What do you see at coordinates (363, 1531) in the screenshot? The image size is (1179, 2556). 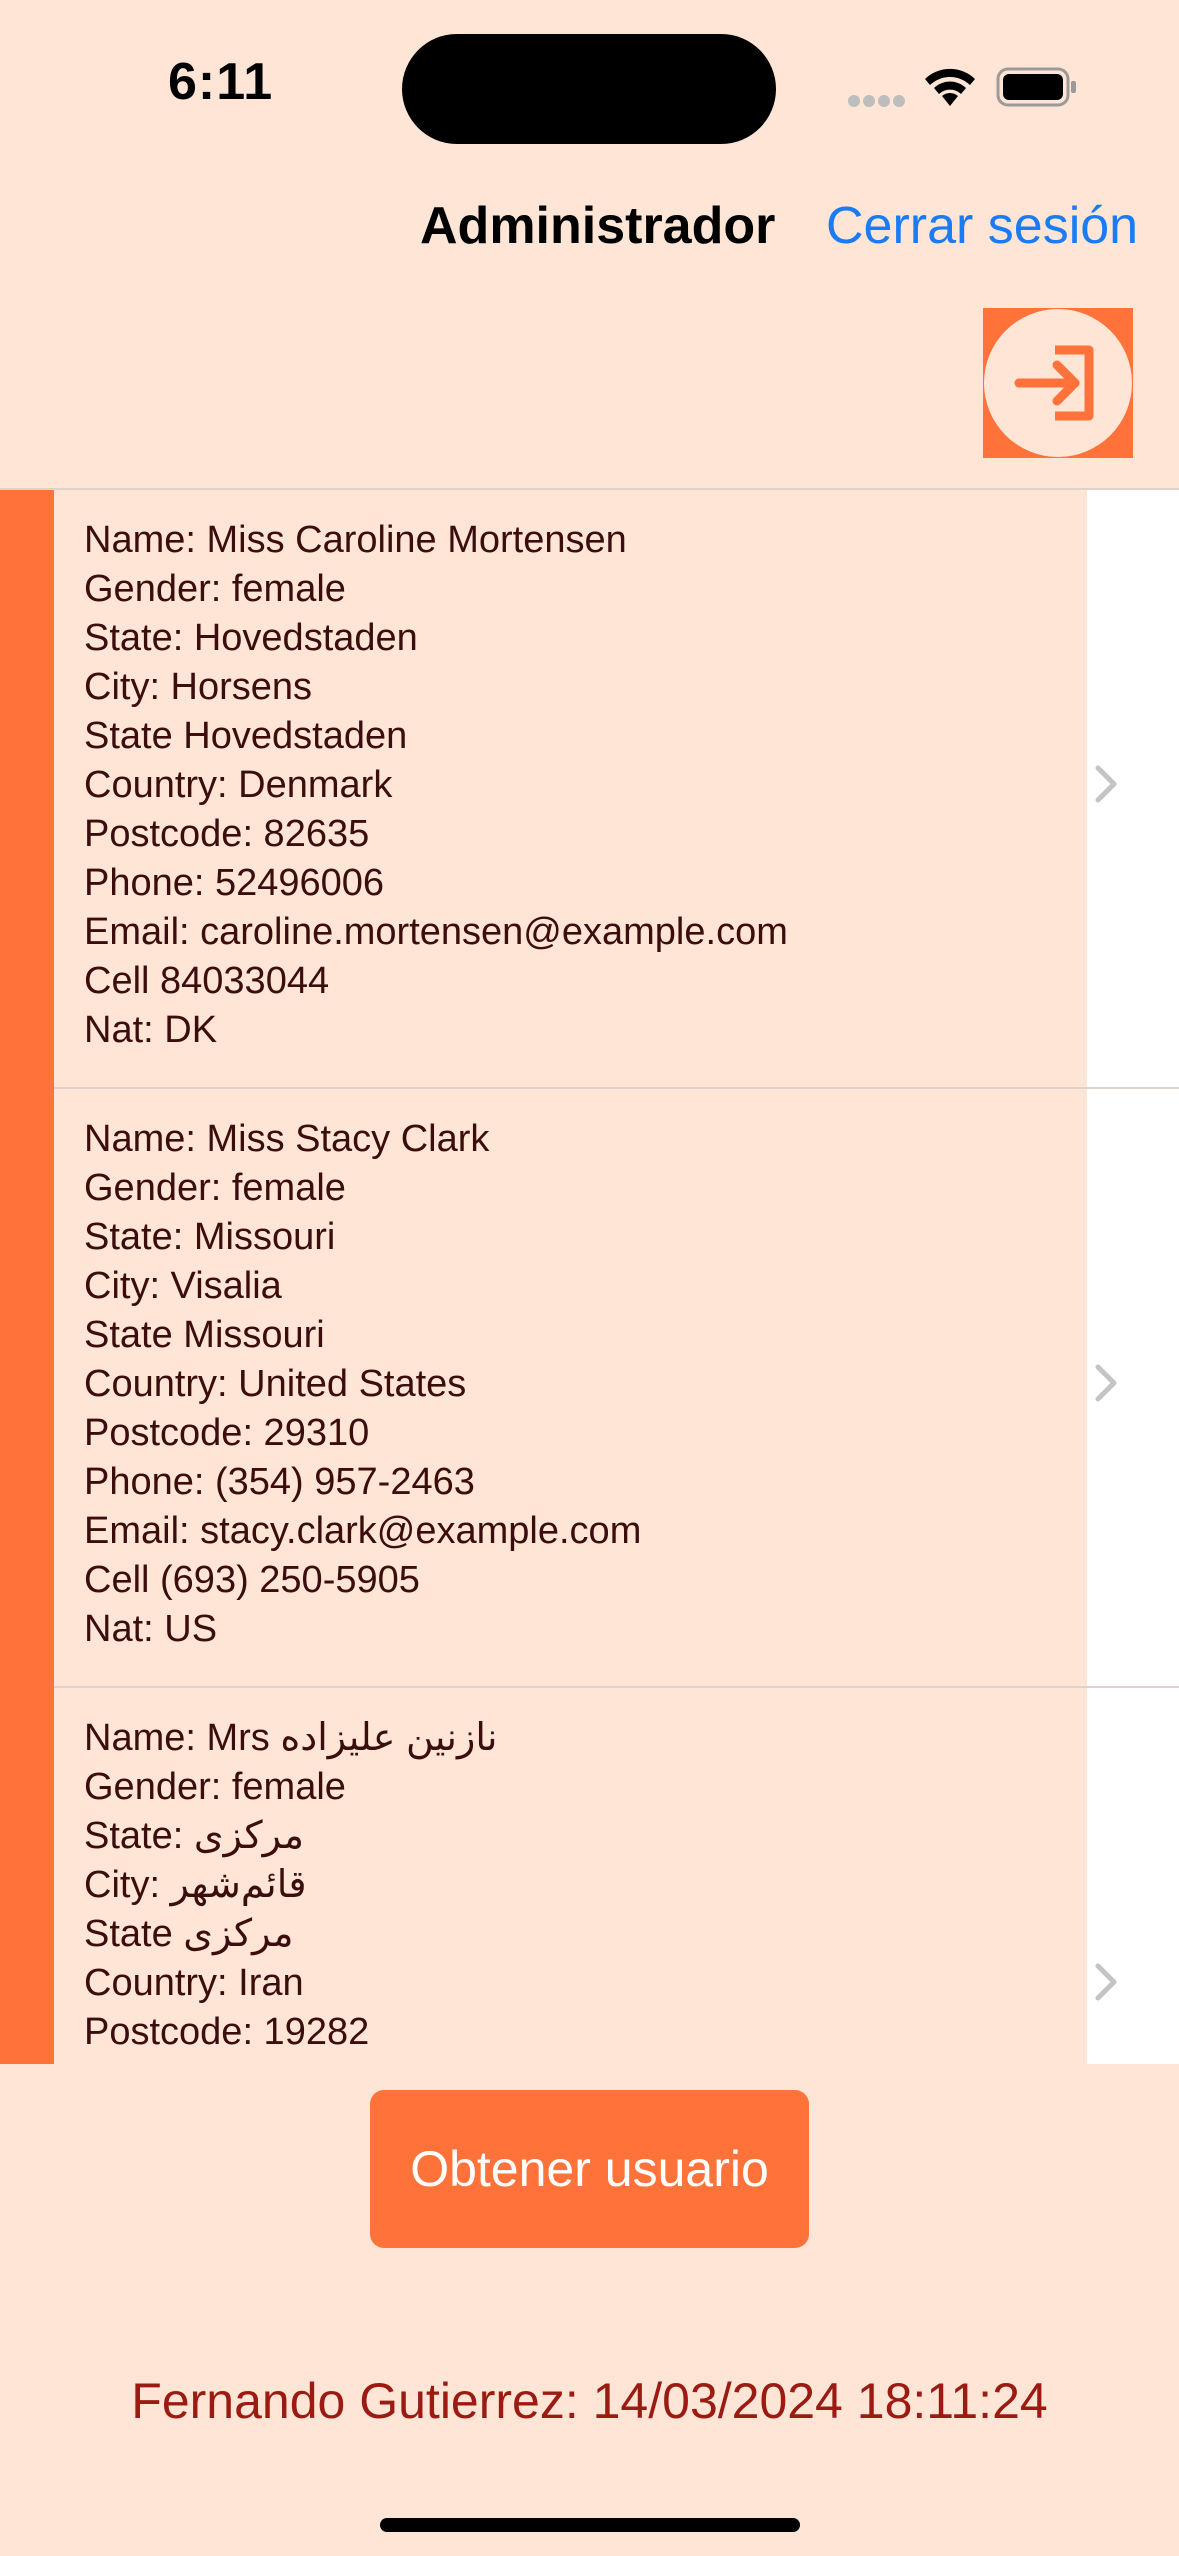 I see `user-email: Email: stacy.clark@example.com` at bounding box center [363, 1531].